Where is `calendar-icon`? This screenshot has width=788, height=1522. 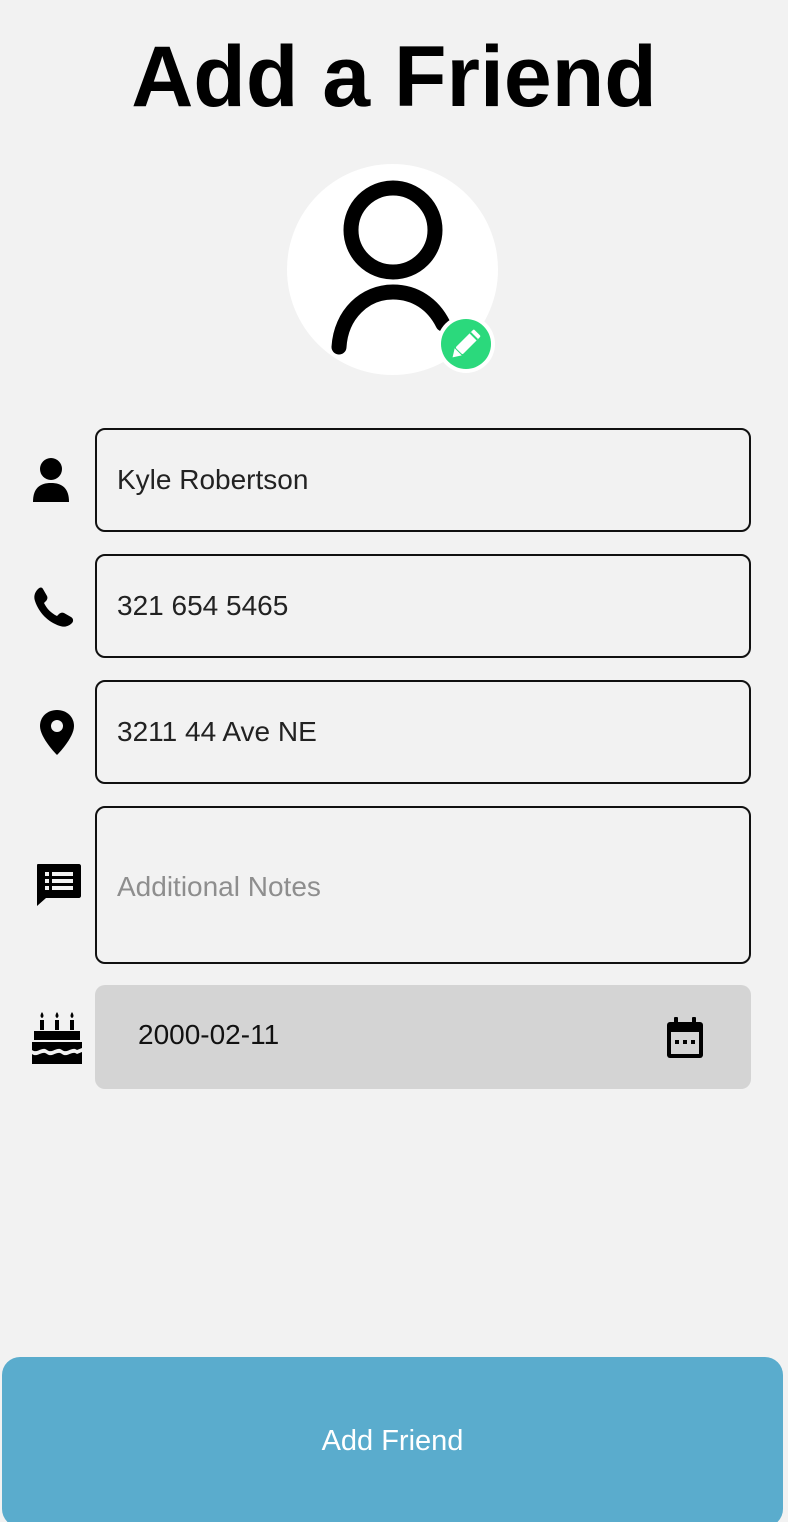 calendar-icon is located at coordinates (685, 1038).